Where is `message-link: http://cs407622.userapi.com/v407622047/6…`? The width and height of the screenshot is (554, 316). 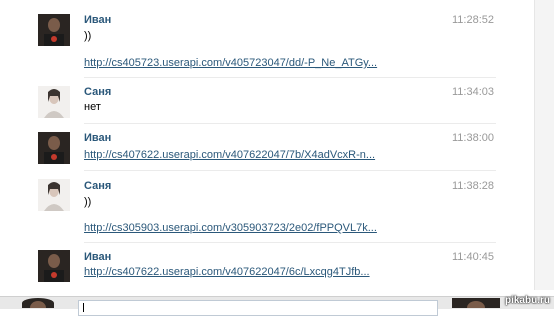
message-link: http://cs407622.userapi.com/v407622047/6… is located at coordinates (227, 272).